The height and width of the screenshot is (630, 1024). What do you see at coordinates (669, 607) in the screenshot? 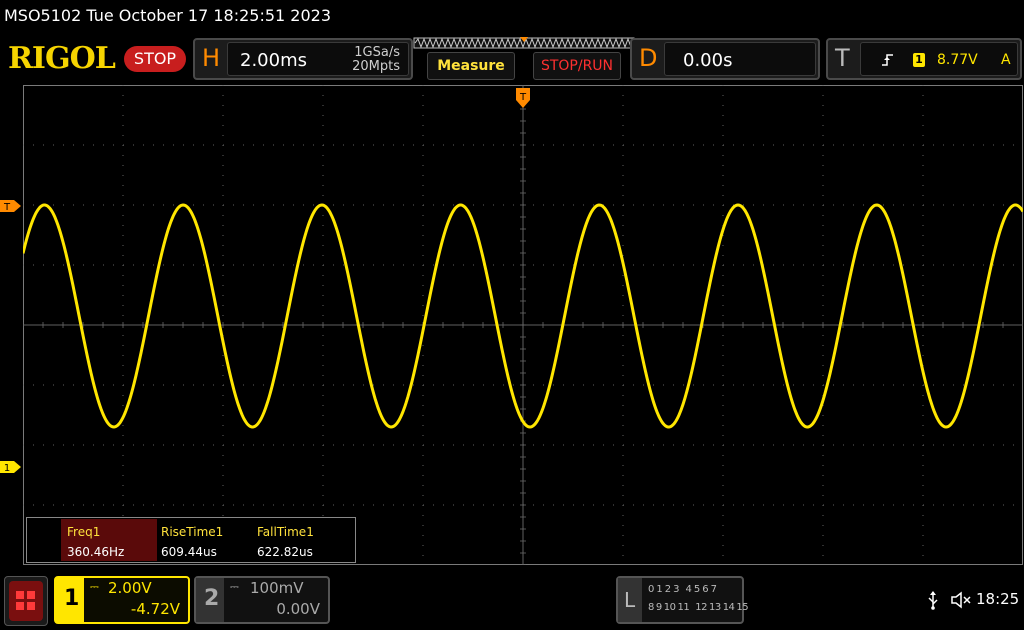
I see `logic-channel-10: 10` at bounding box center [669, 607].